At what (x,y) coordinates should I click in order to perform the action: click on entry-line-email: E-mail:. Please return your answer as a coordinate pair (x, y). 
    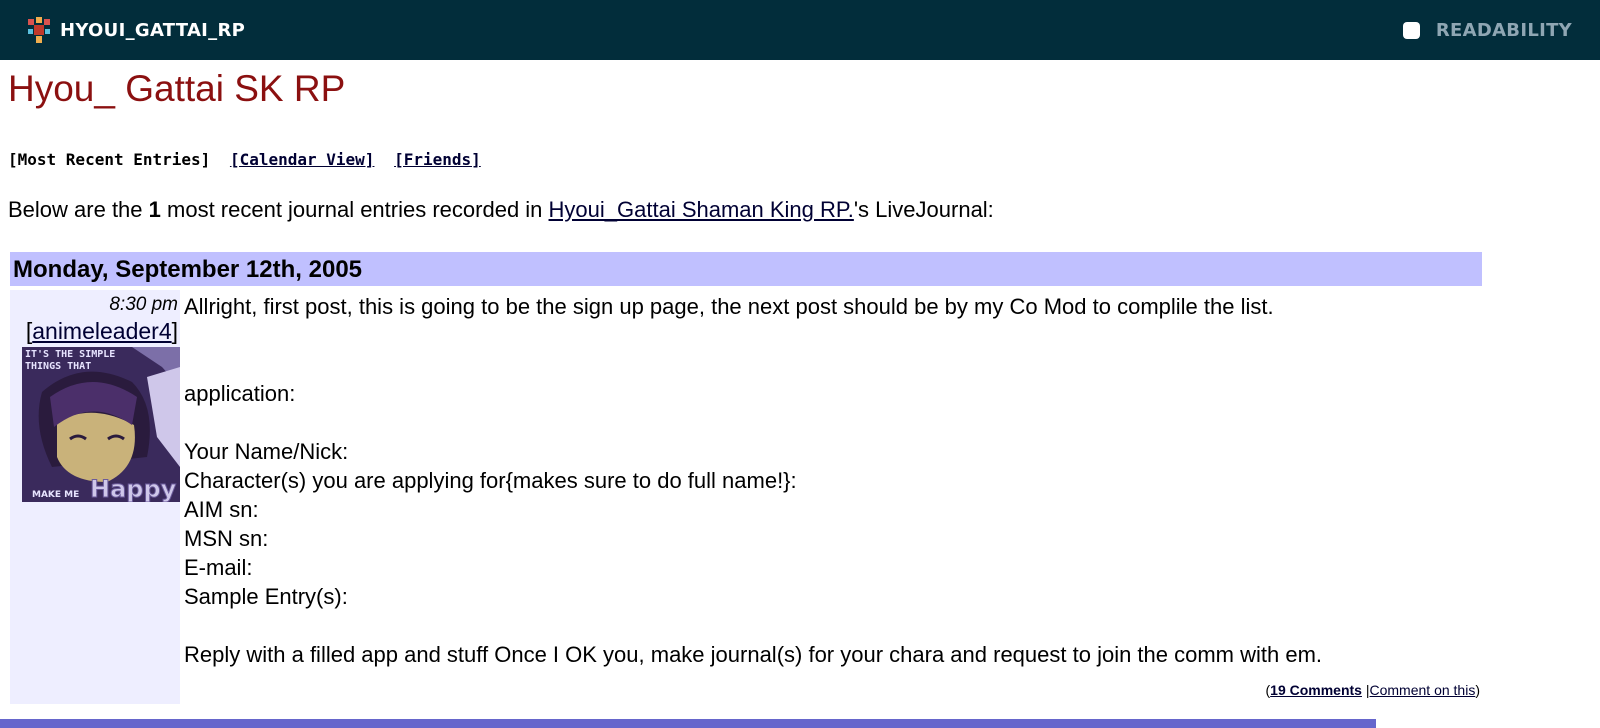
    Looking at the image, I should click on (218, 567).